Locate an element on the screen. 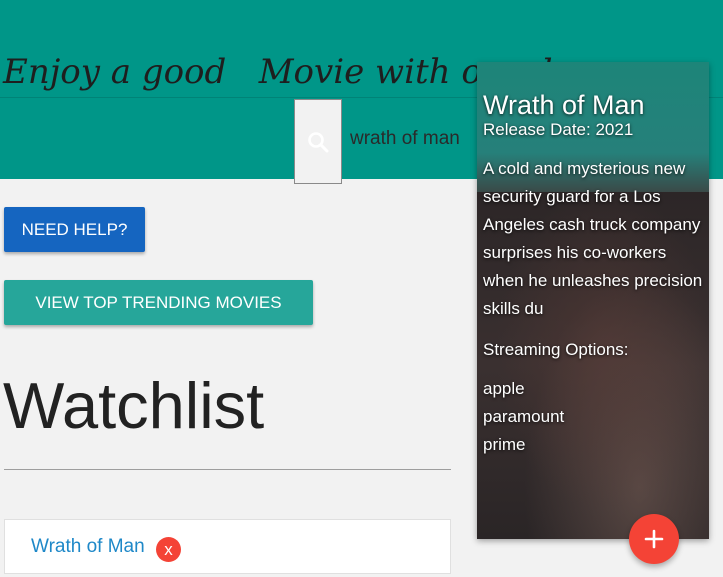 Image resolution: width=723 pixels, height=577 pixels. remove-button: x is located at coordinates (168, 549).